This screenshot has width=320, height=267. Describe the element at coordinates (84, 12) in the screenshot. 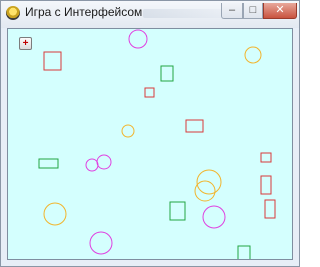

I see `window-title: Игра с Интерфейсом` at that location.